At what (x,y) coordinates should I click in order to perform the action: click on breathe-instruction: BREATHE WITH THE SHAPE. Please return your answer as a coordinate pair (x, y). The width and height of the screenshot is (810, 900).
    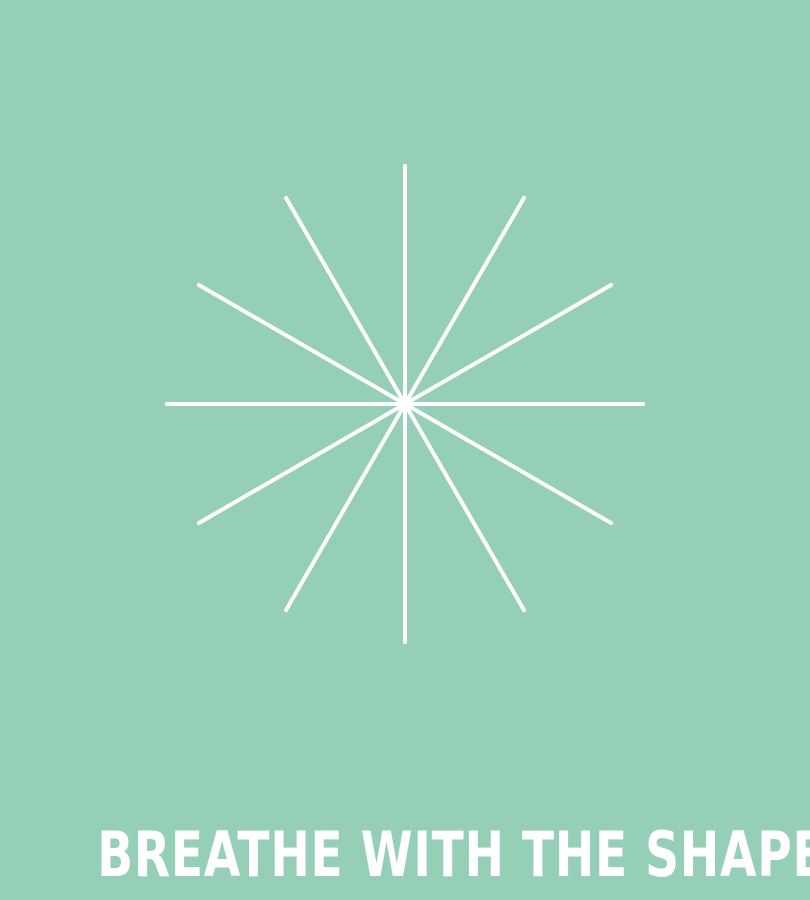
    Looking at the image, I should click on (453, 854).